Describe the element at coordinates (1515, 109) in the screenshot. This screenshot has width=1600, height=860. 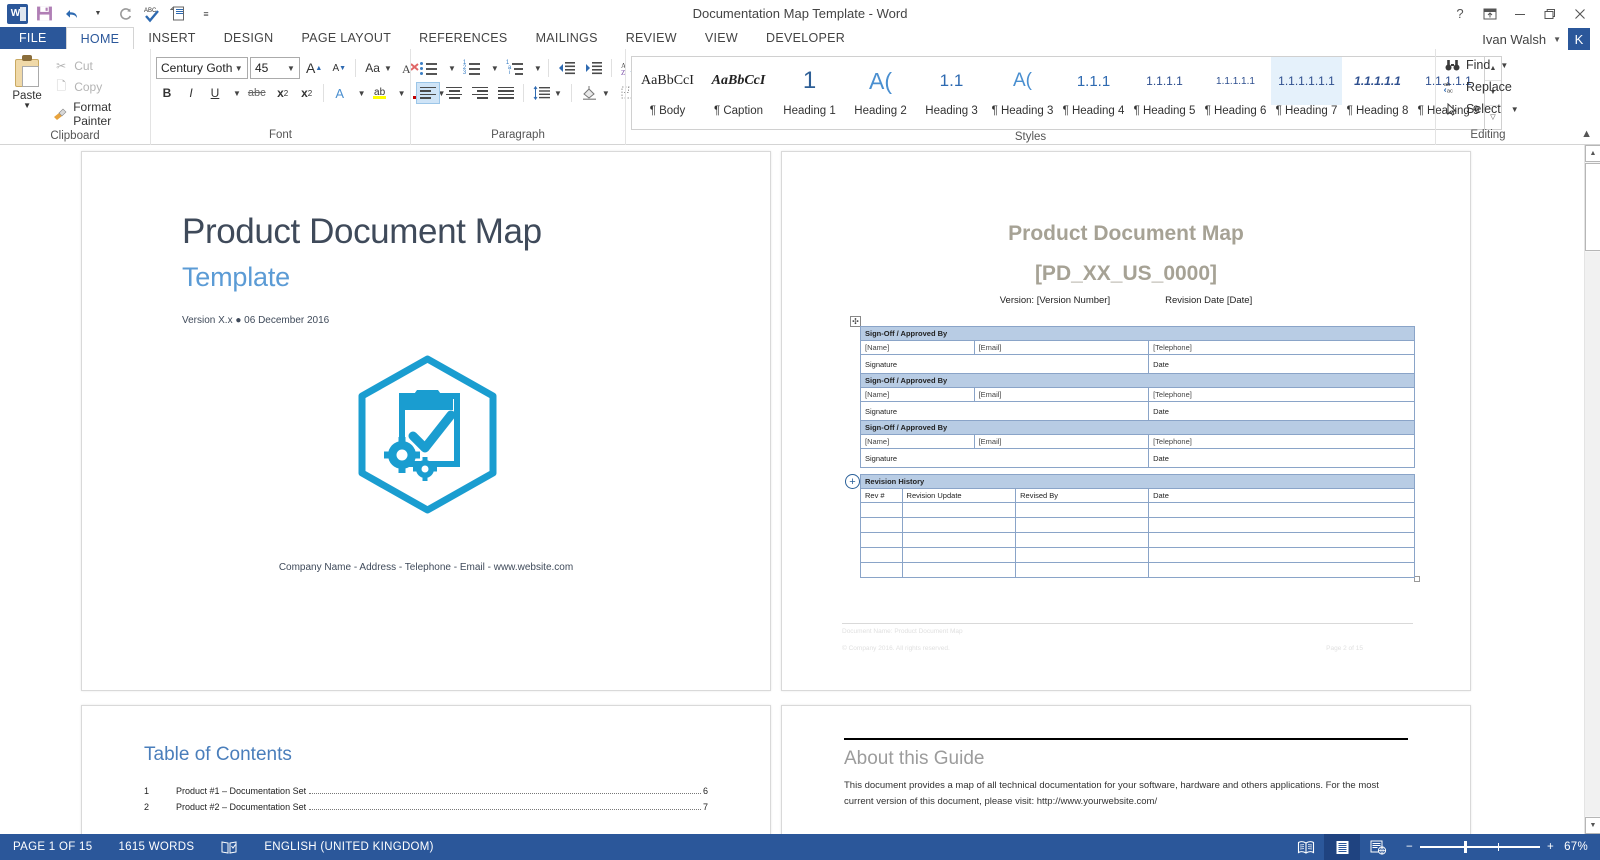
I see `select-dropdown-icon: ▼` at that location.